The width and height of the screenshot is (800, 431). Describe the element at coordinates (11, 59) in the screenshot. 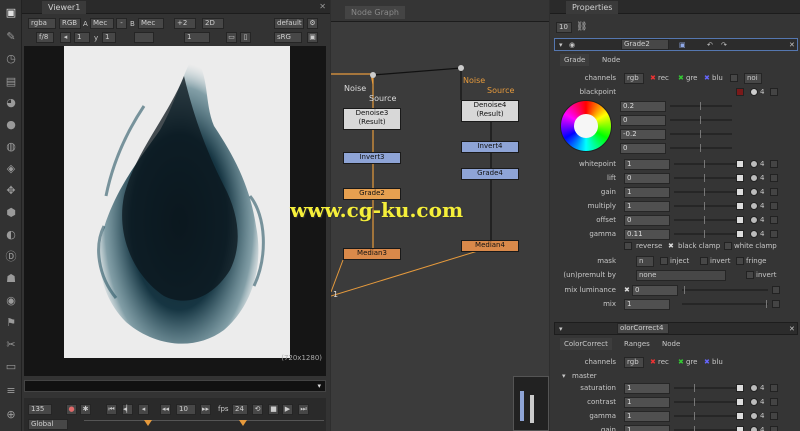

I see `time-tool-icon: ◷` at that location.